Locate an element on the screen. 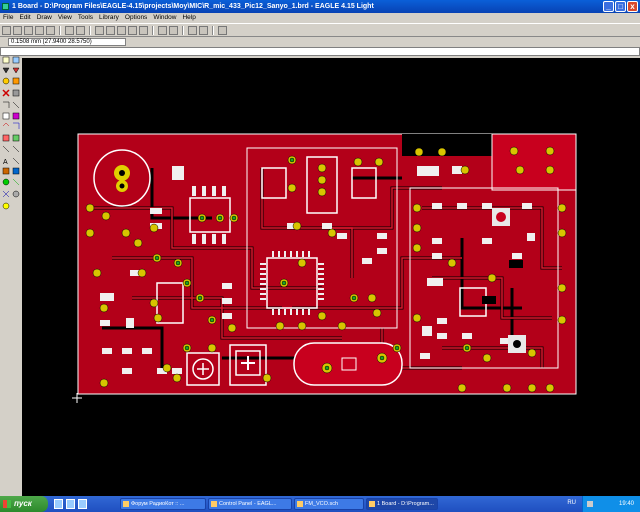 Image resolution: width=640 pixels, height=512 pixels. crystal-outline is located at coordinates (348, 364).